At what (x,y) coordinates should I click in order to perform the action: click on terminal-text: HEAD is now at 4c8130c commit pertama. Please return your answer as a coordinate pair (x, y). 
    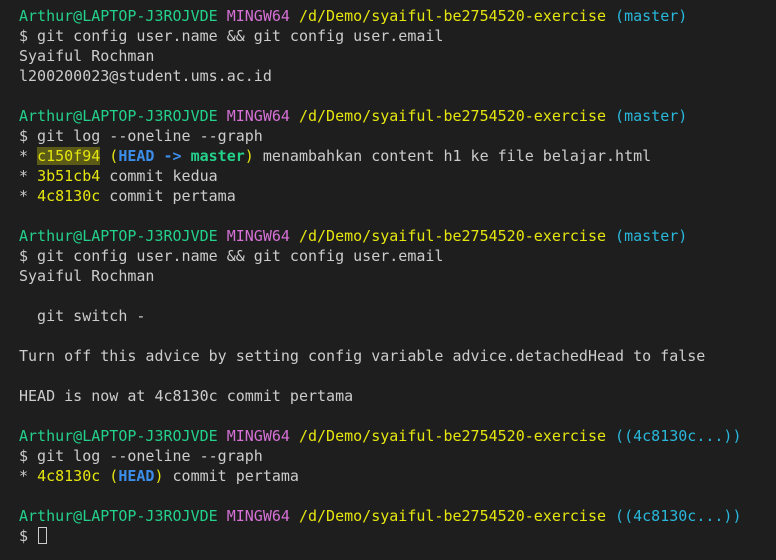
    Looking at the image, I should click on (186, 396).